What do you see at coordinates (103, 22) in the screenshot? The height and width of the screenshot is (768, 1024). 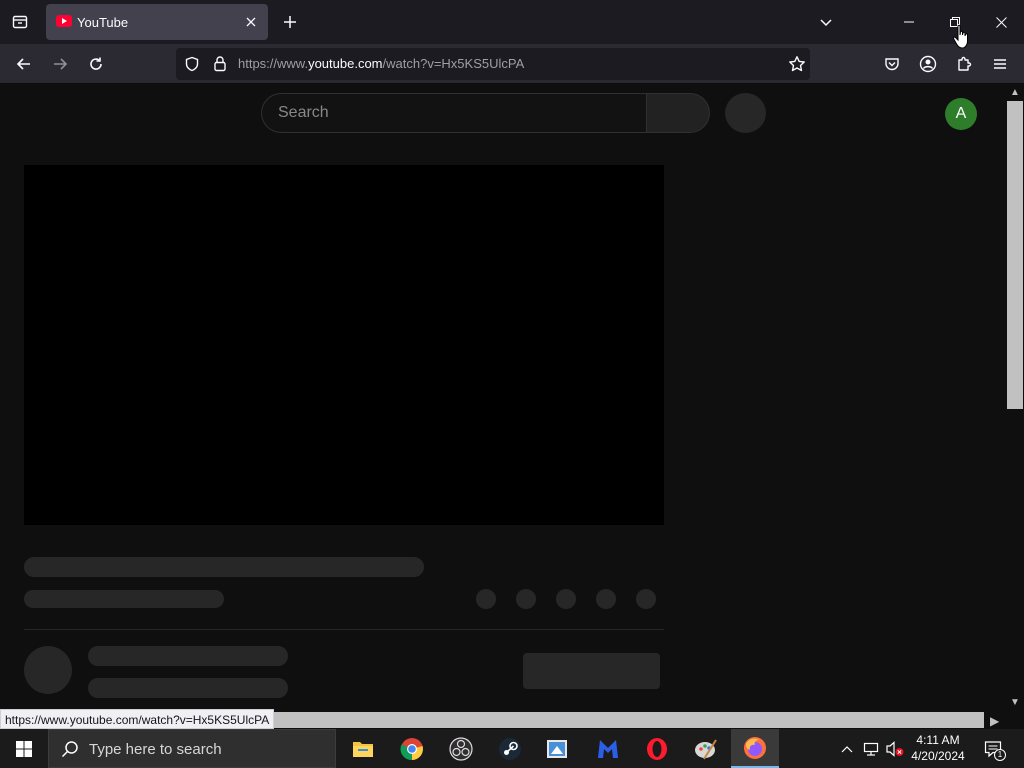 I see `tab-title: YouTube` at bounding box center [103, 22].